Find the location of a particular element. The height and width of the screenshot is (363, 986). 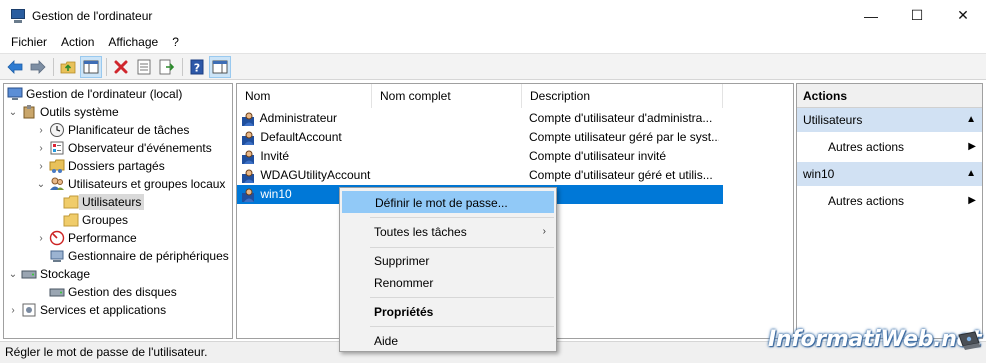

user-name: DefaultAccount is located at coordinates (301, 137).